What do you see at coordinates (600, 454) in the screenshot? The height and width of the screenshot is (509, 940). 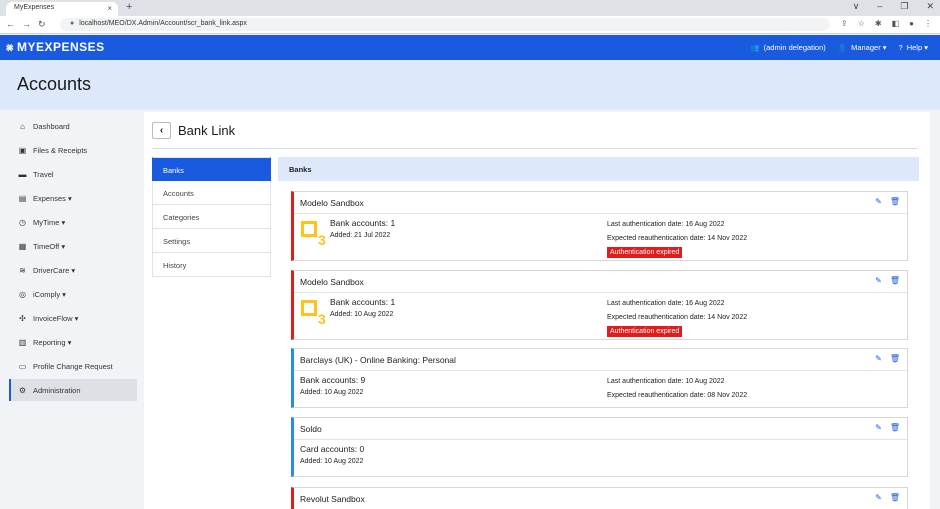 I see `bank-card-body: Card accounts: 0 Added: 10 Aug 2022` at bounding box center [600, 454].